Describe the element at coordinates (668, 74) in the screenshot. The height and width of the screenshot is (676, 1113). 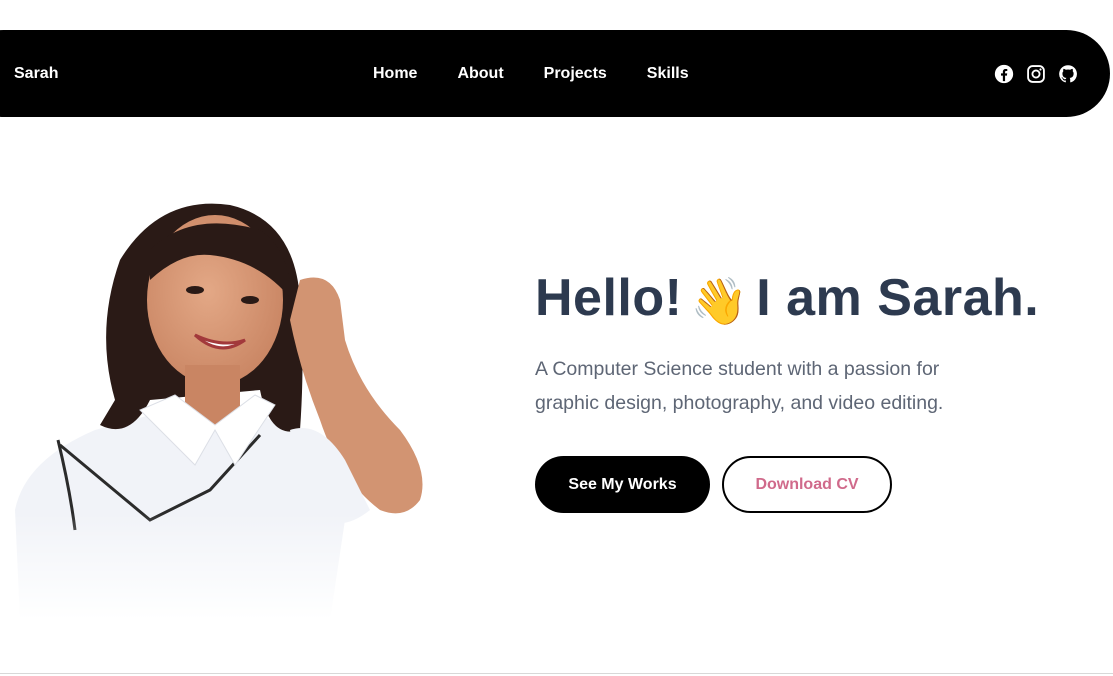
I see `nav-link-skills: Skills` at that location.